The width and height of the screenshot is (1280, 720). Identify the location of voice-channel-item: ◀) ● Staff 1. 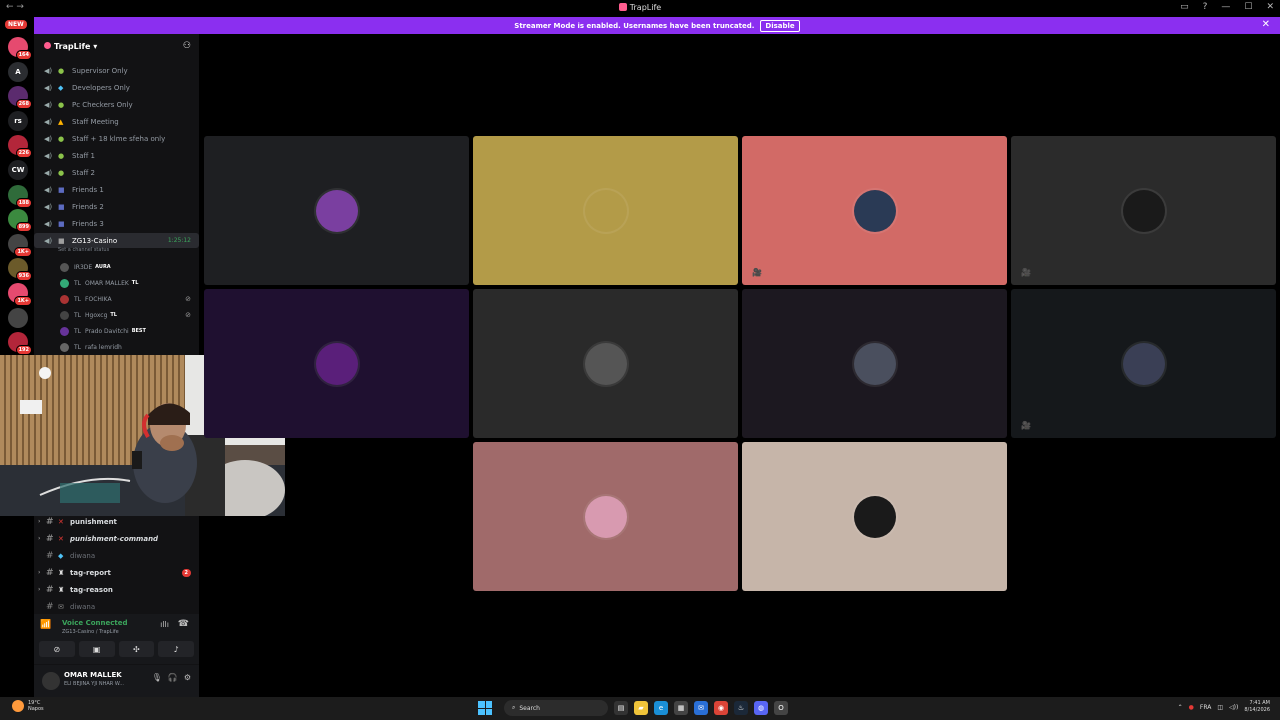
(116, 156).